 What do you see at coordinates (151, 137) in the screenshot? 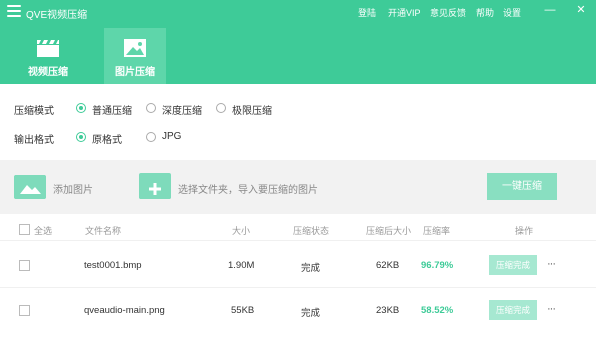
I see `format-jpg-radio` at bounding box center [151, 137].